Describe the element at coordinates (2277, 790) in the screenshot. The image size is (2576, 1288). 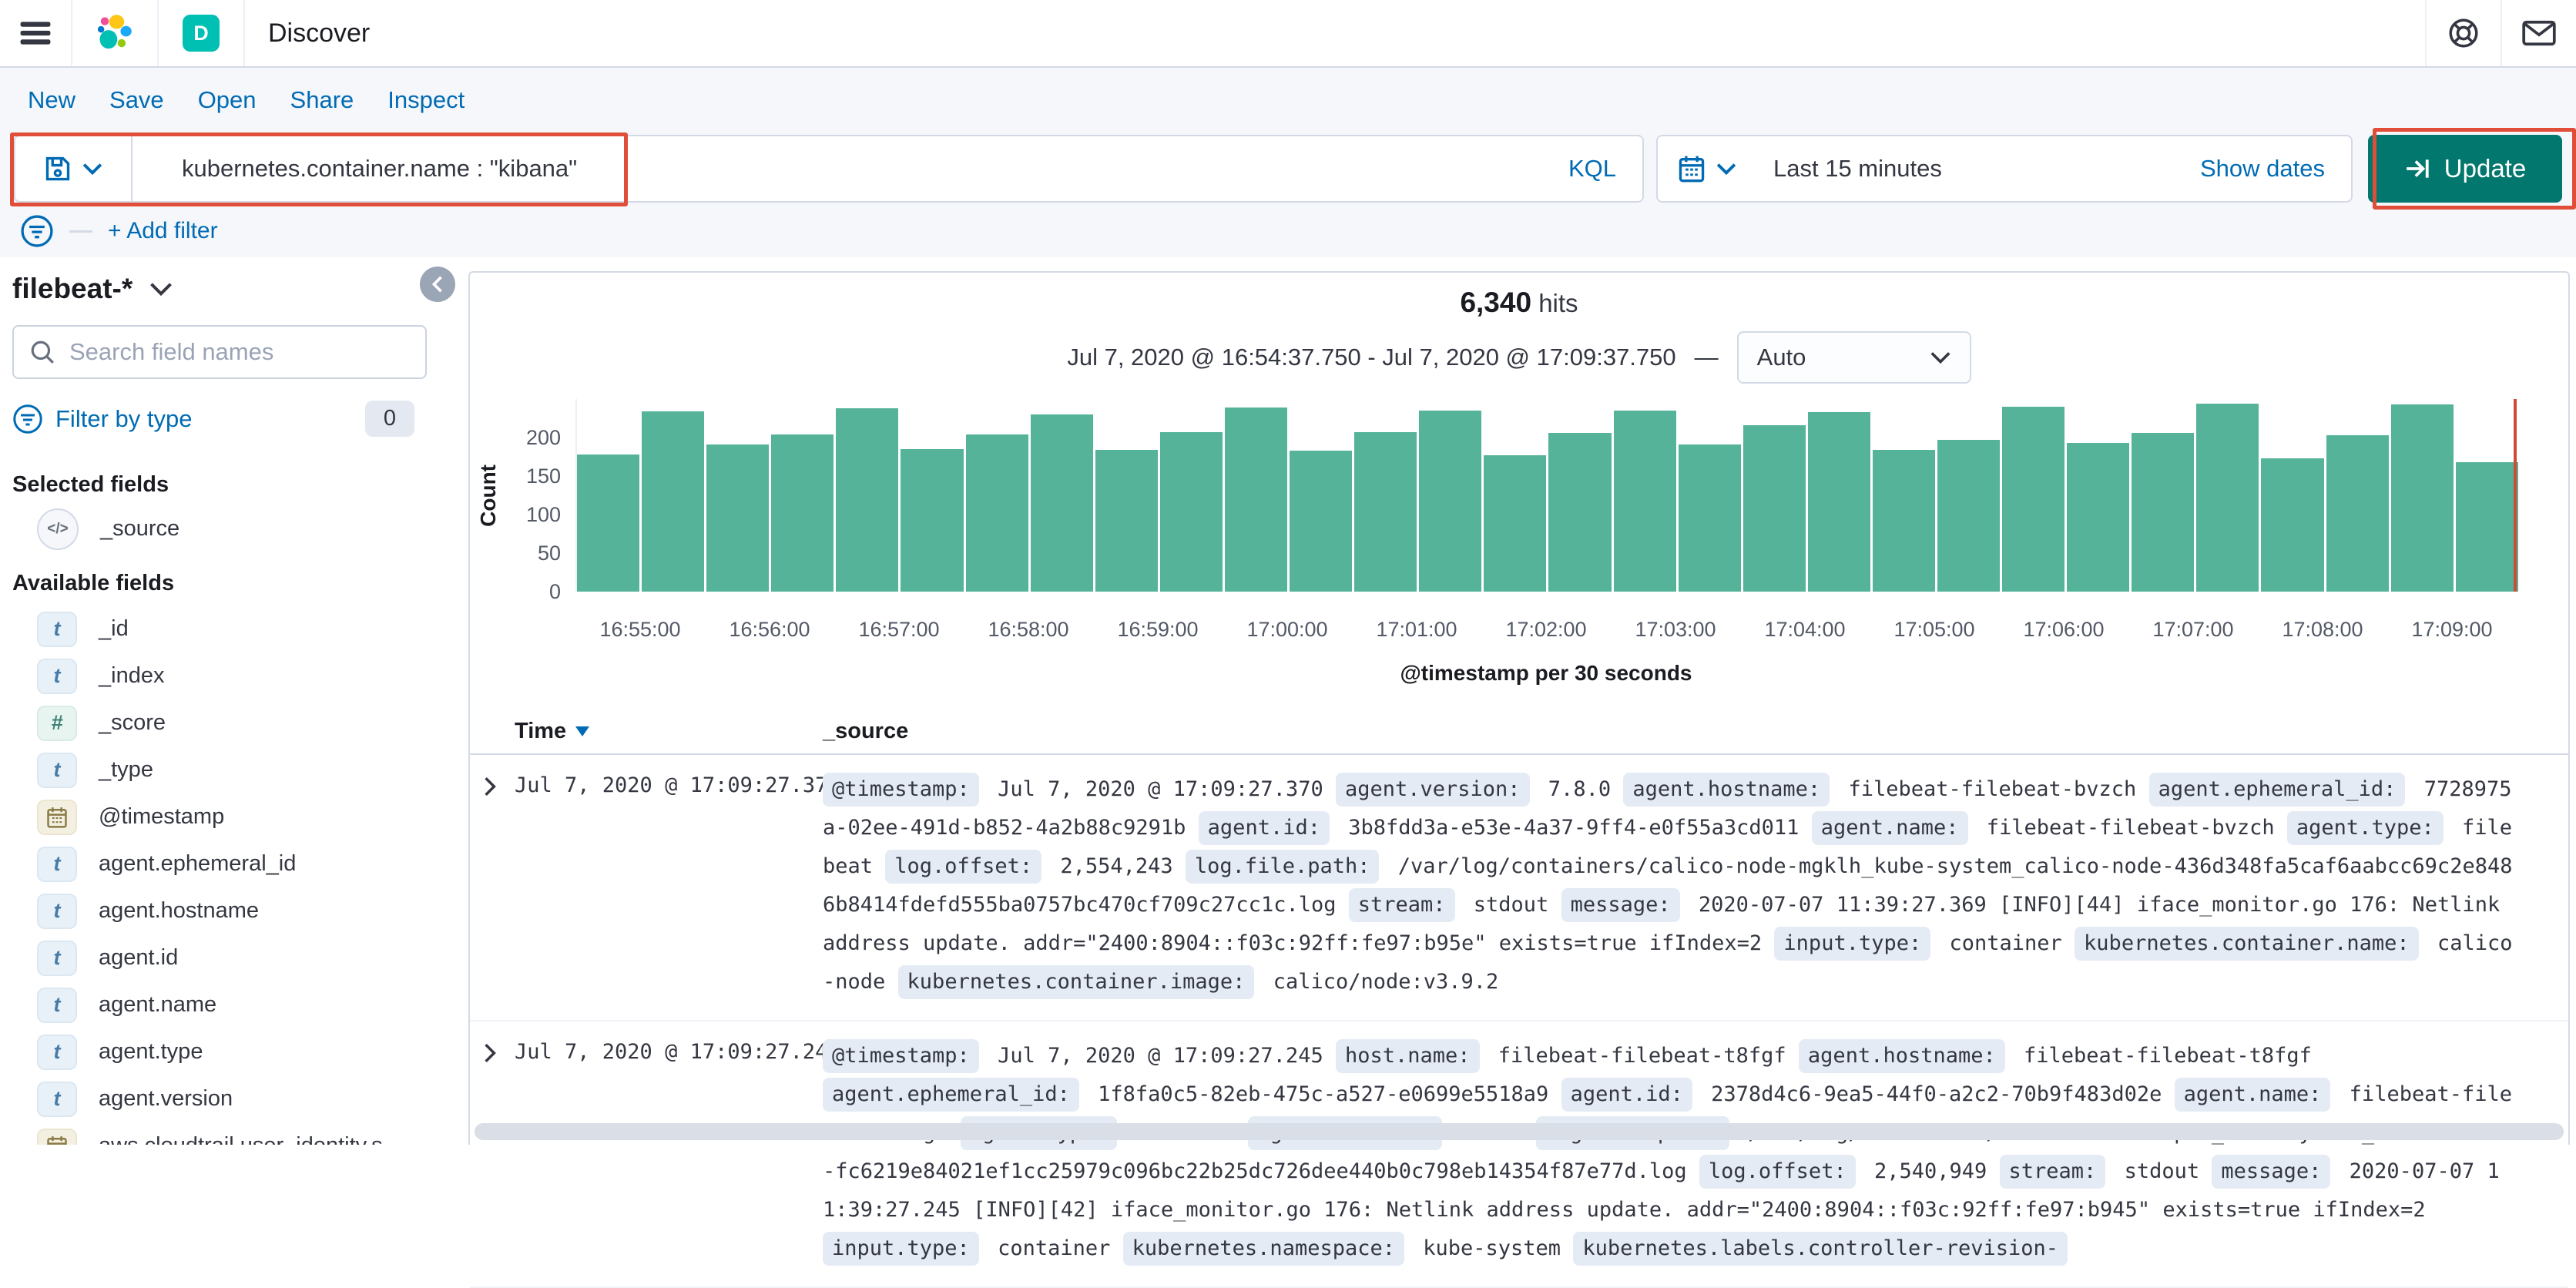
I see `source-field-badge: agent.ephemeral_id:` at that location.